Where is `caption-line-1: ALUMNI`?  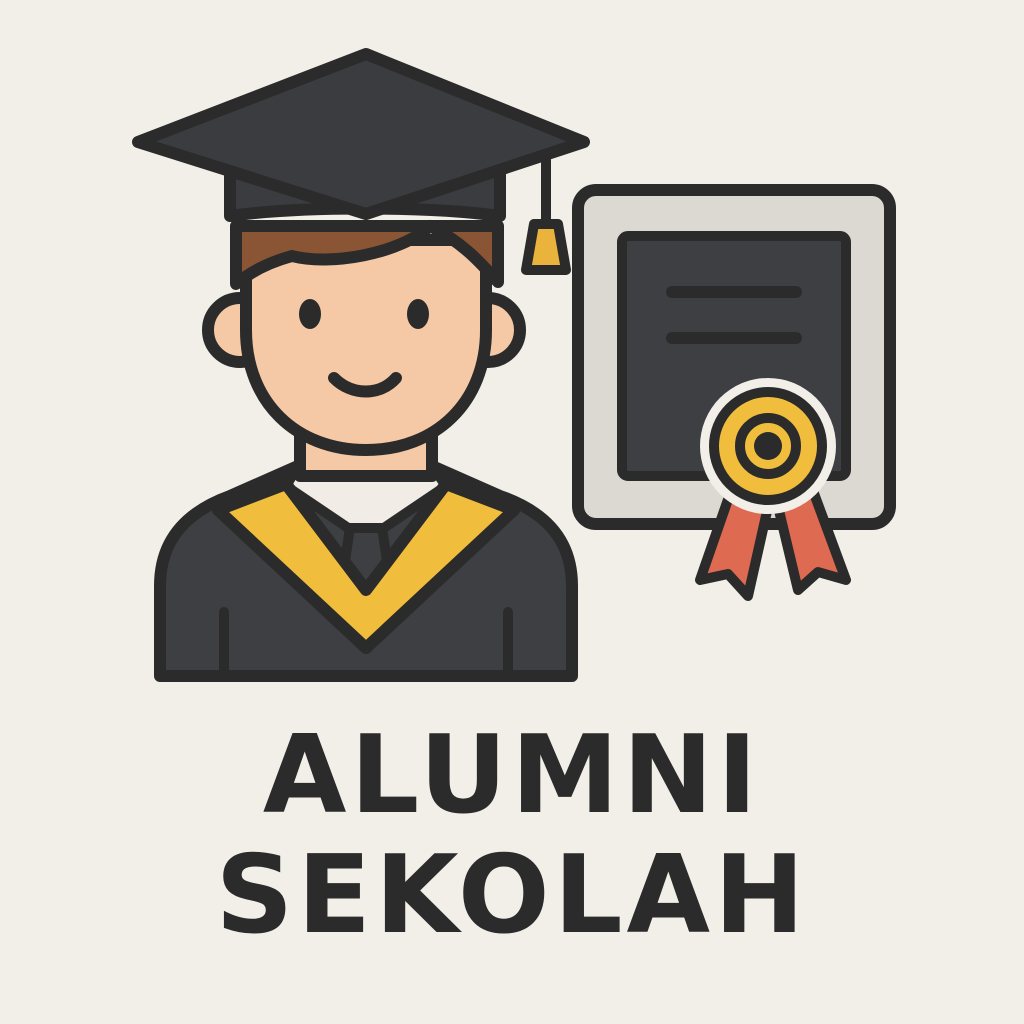
caption-line-1: ALUMNI is located at coordinates (512, 775).